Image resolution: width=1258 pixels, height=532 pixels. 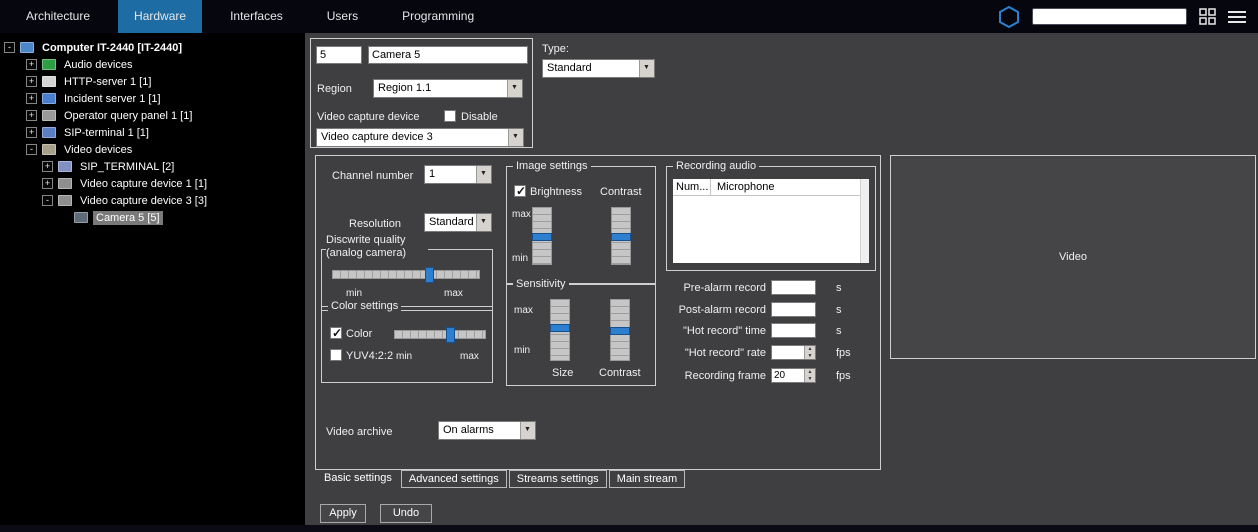 What do you see at coordinates (152, 115) in the screenshot?
I see `tree-item-operator-query-panel: + Operator query panel 1 [1]` at bounding box center [152, 115].